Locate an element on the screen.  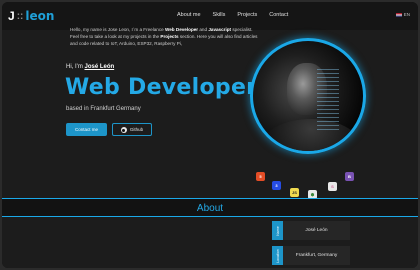
about-text-part: and is located at coordinates (203, 29).